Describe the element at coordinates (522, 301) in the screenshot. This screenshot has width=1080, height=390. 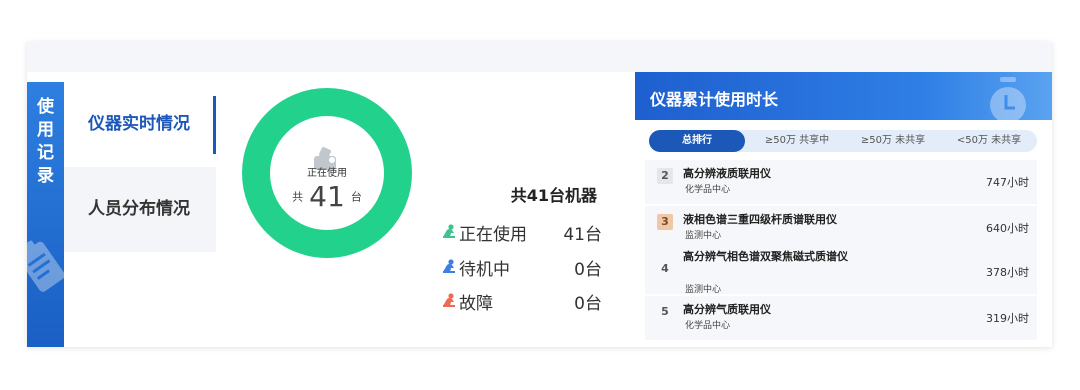
I see `status-row-fault: 故障 0台` at that location.